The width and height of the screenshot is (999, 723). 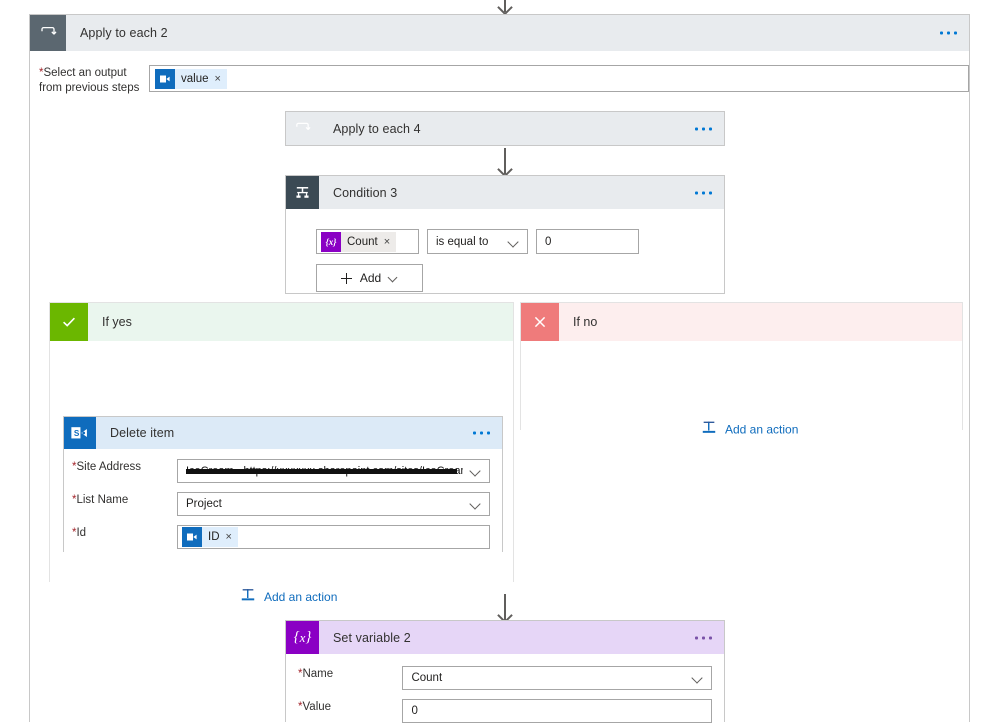 I want to click on condition-3-title: Condition 3, so click(x=365, y=192).